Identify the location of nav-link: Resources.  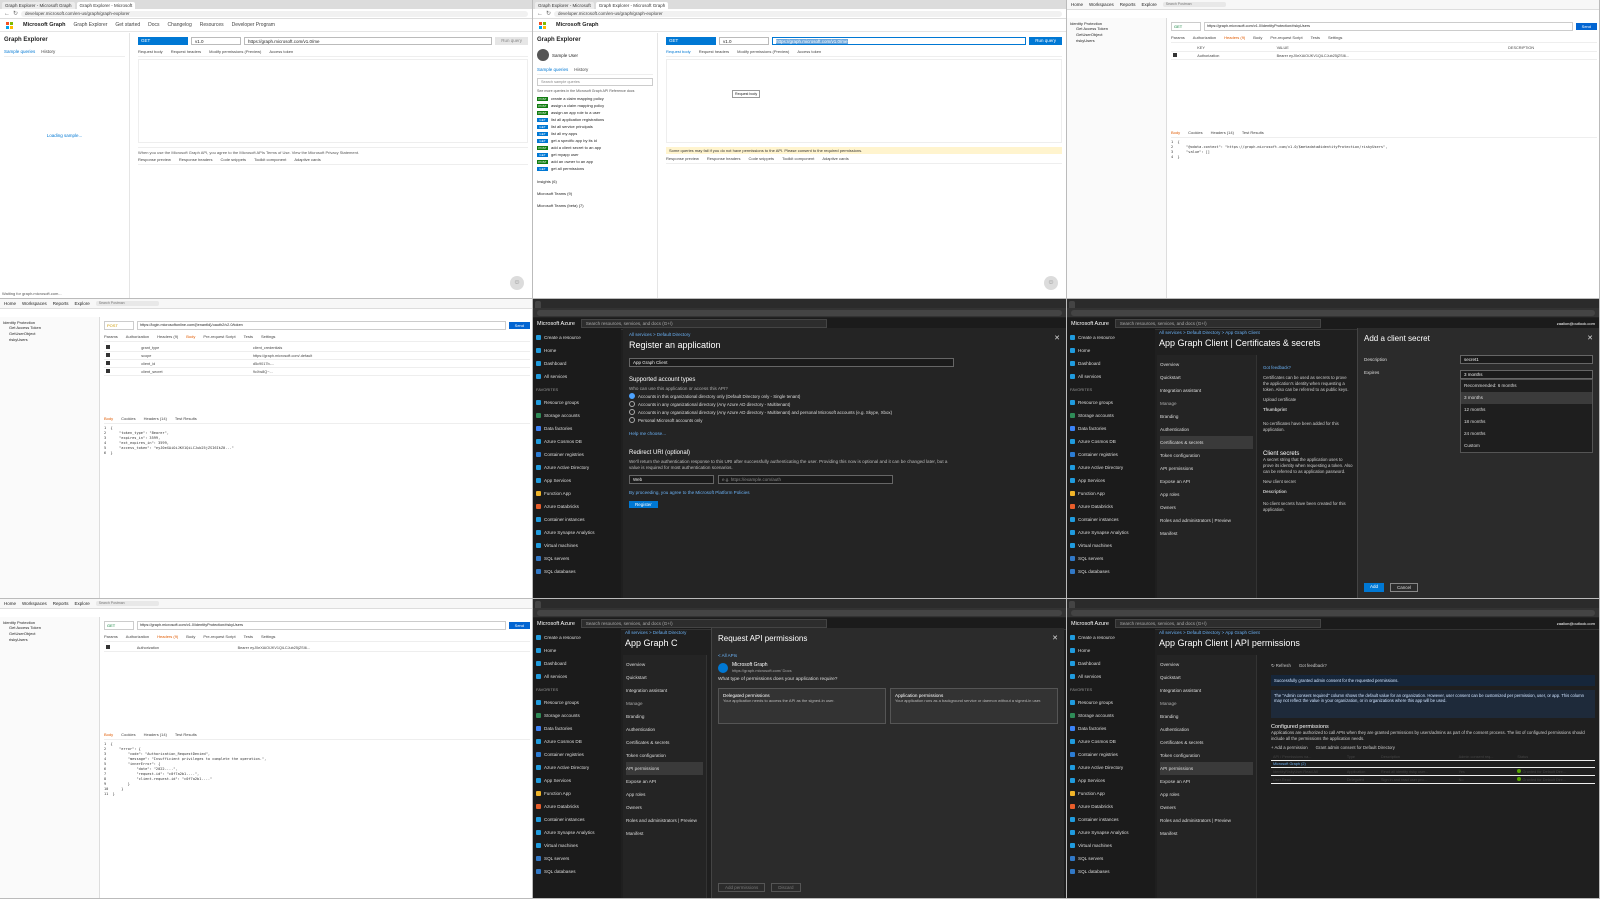
(212, 25).